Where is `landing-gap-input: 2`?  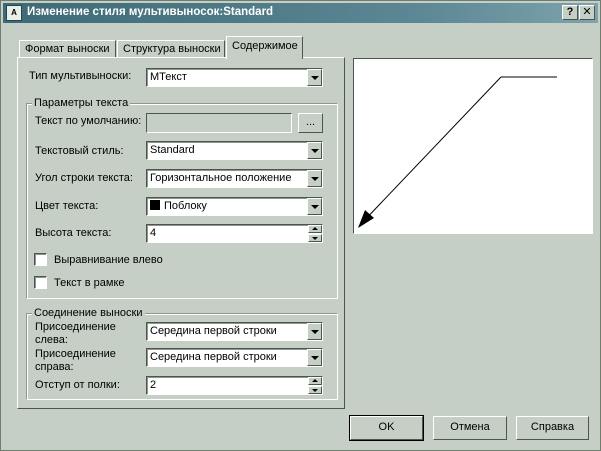
landing-gap-input: 2 is located at coordinates (234, 385).